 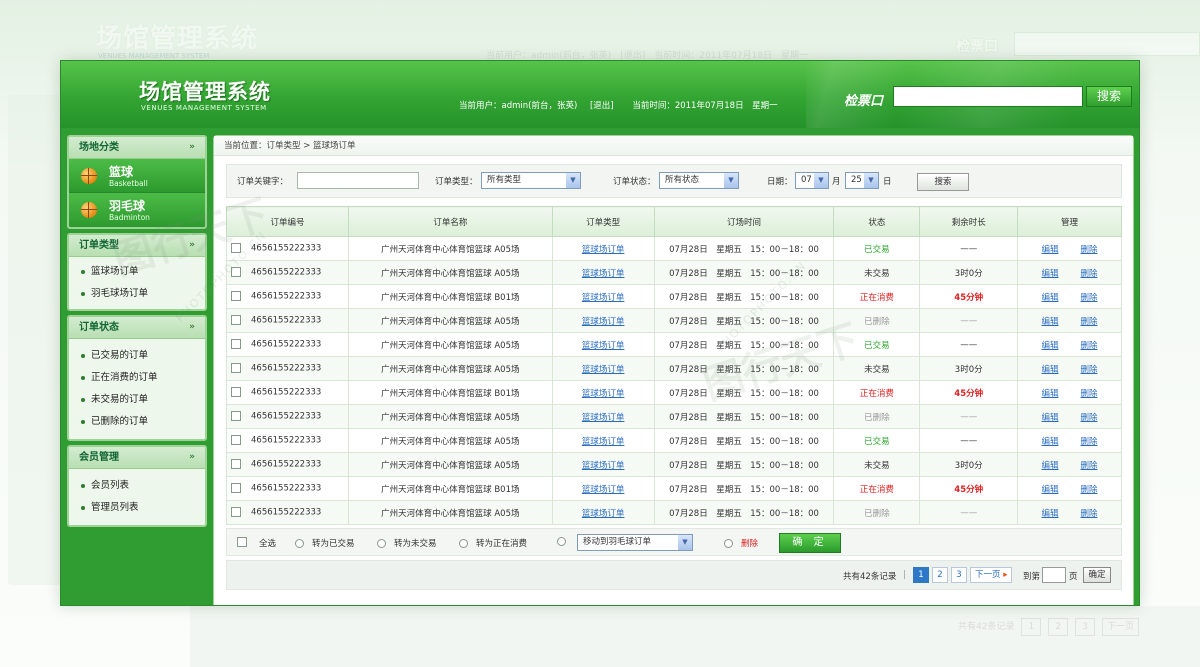 What do you see at coordinates (988, 96) in the screenshot?
I see `ticket-search-input` at bounding box center [988, 96].